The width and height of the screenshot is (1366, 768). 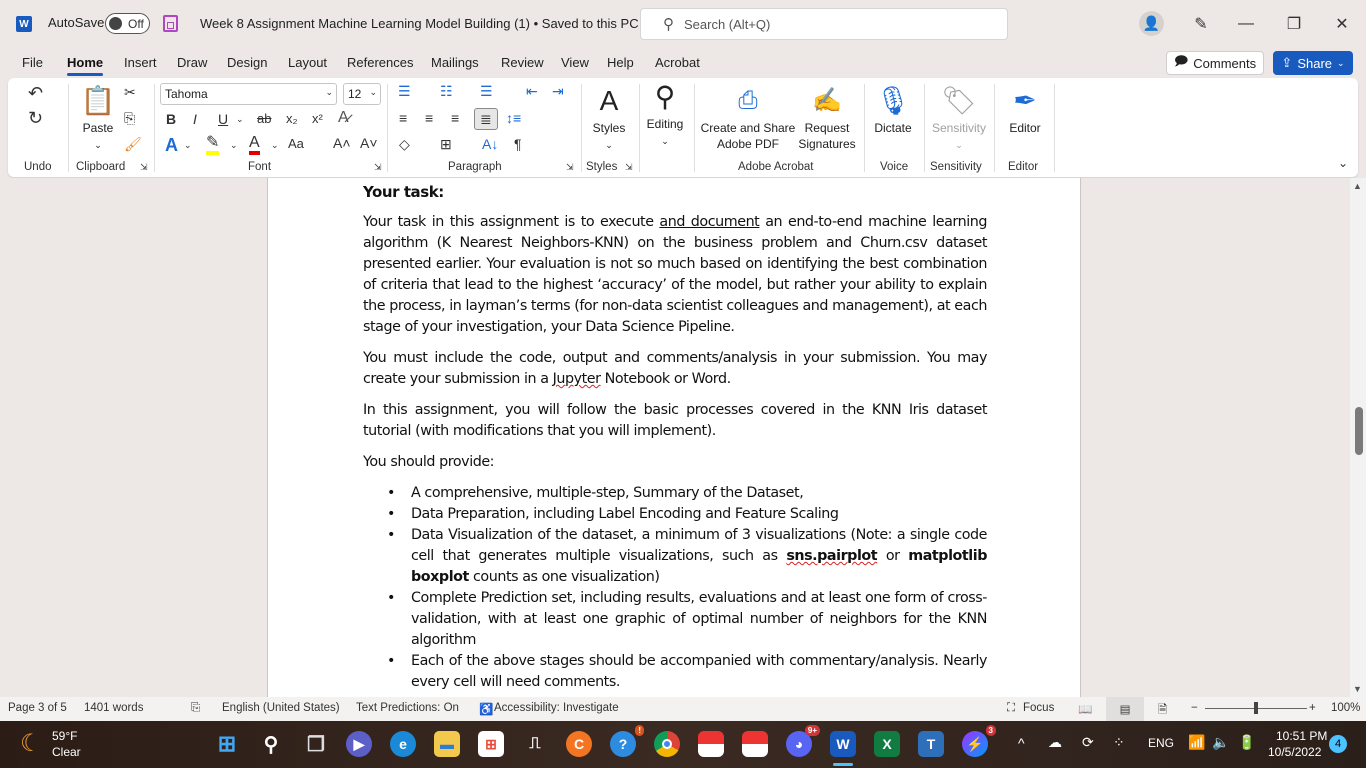 What do you see at coordinates (887, 744) in the screenshot?
I see `excel-icon: X` at bounding box center [887, 744].